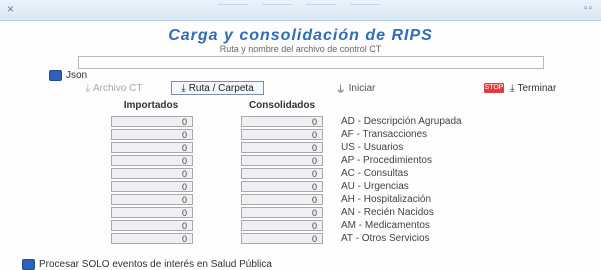 This screenshot has width=601, height=270. I want to click on table-row: 0 0 AP - Procedimientos, so click(300, 161).